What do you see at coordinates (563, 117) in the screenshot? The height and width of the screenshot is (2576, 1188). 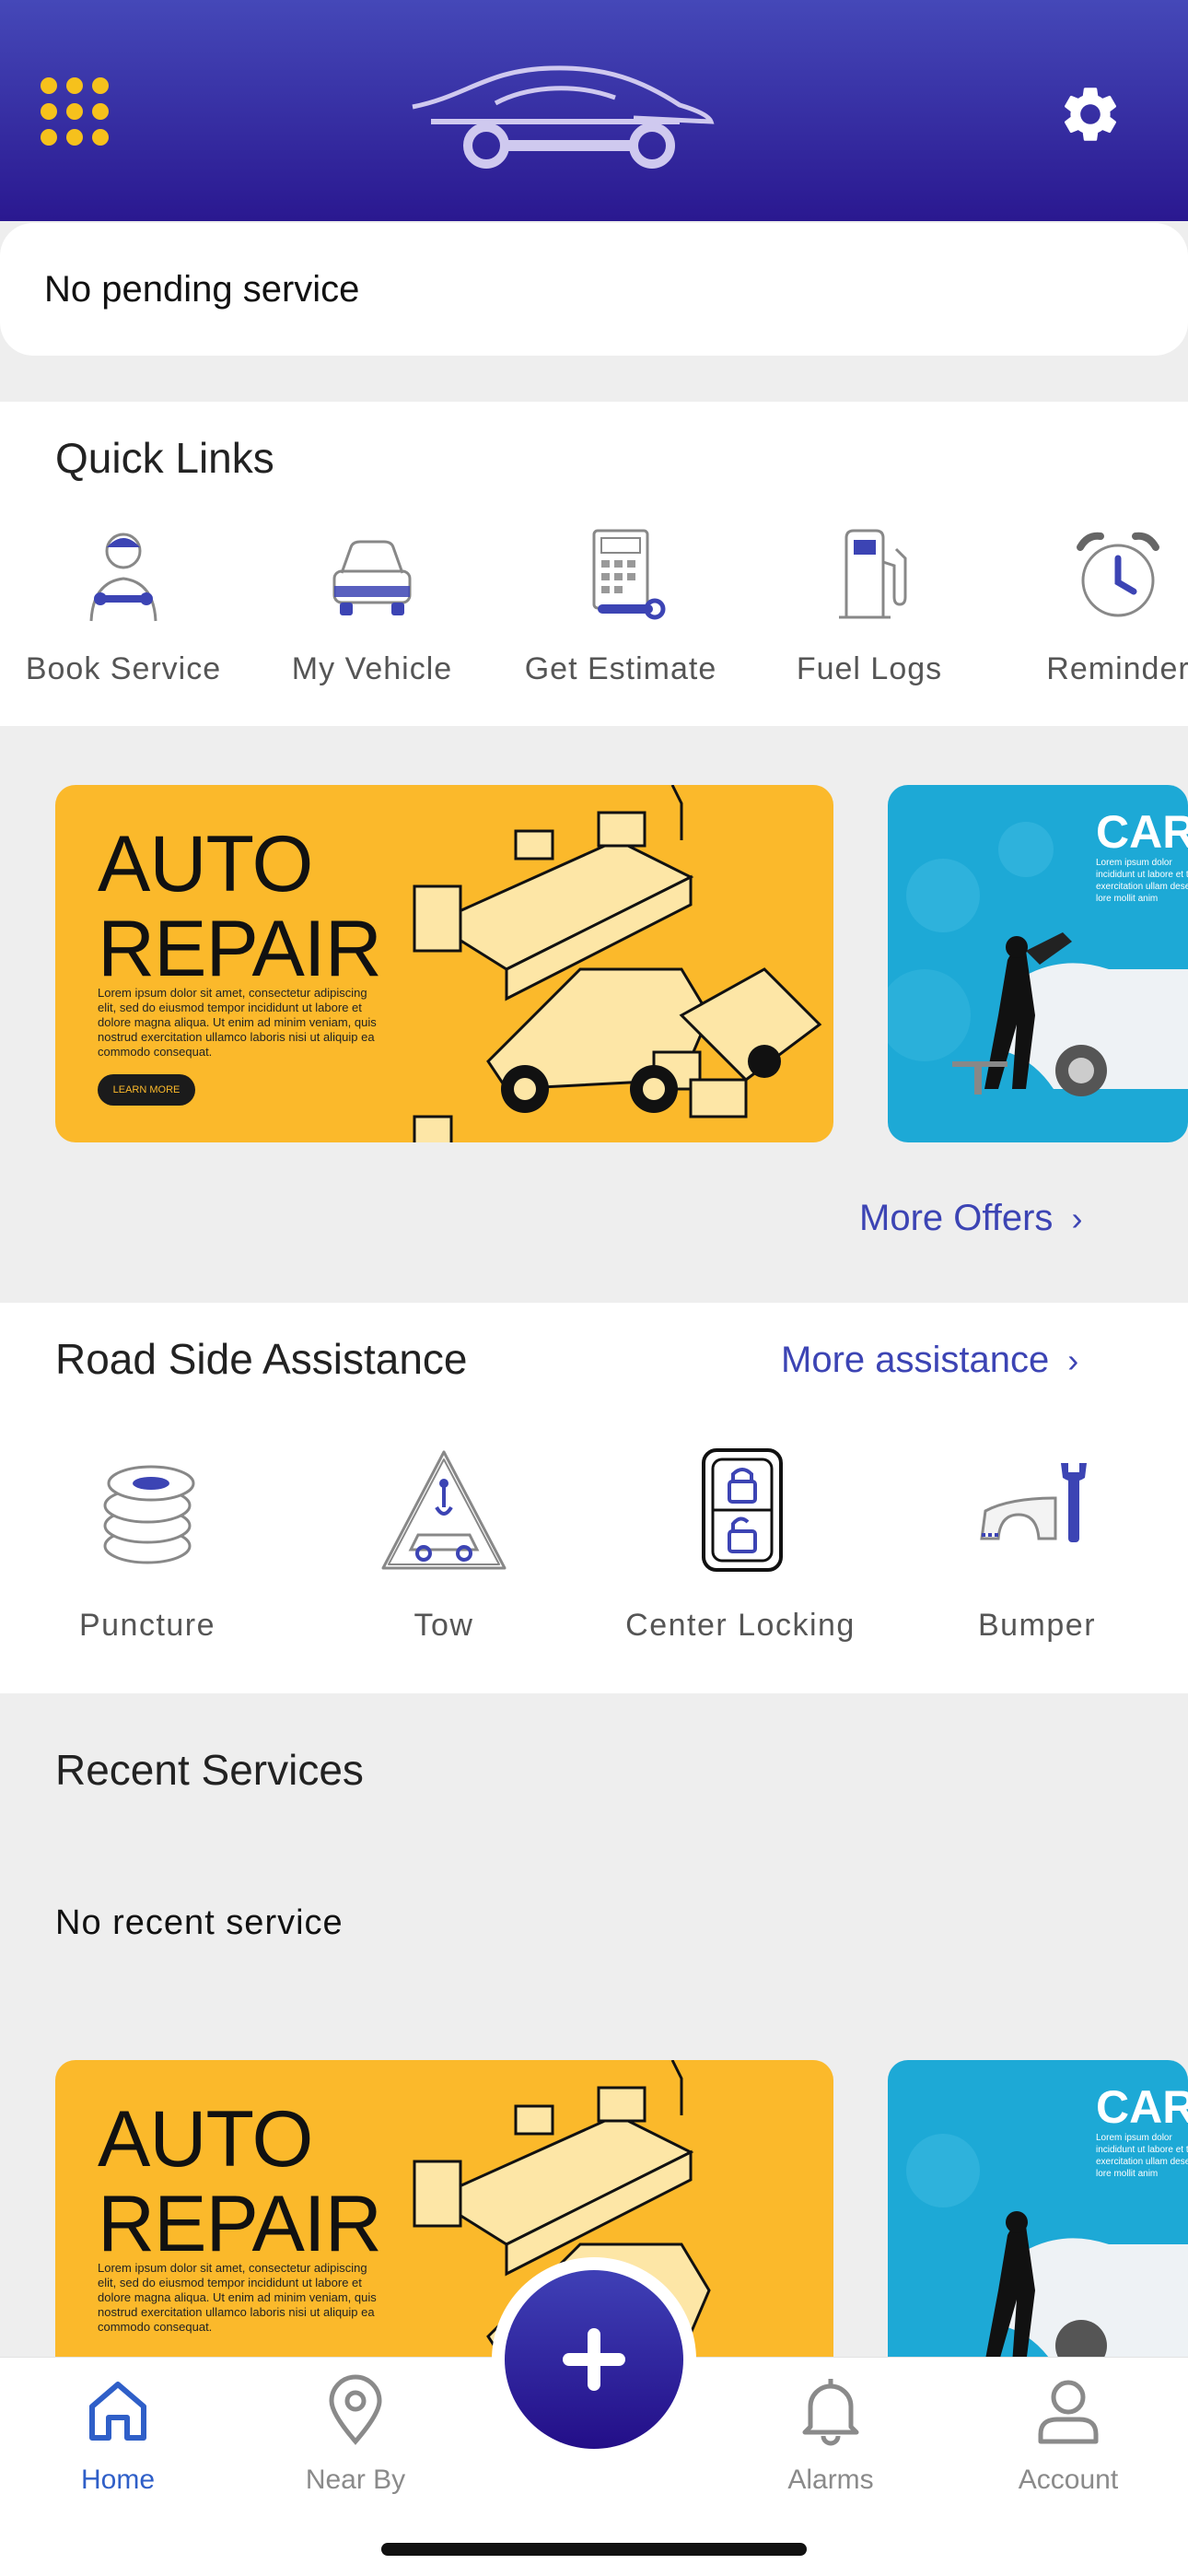 I see `car-wrench-logo` at bounding box center [563, 117].